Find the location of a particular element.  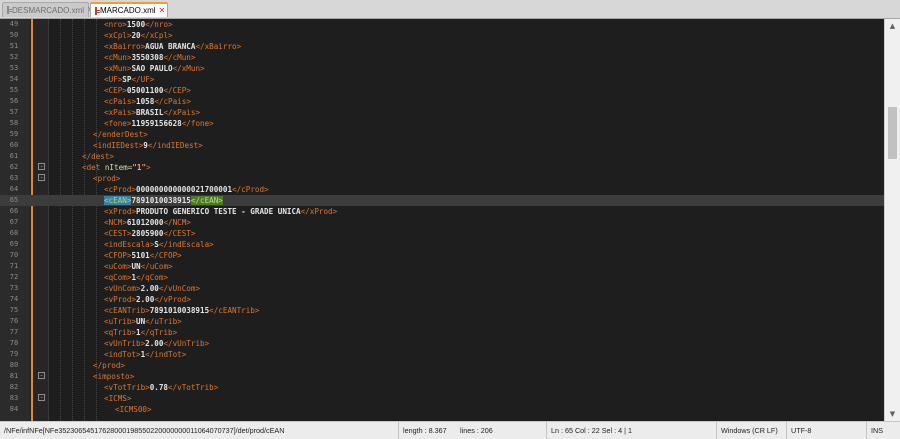

xml-text-value: UN is located at coordinates (141, 321).